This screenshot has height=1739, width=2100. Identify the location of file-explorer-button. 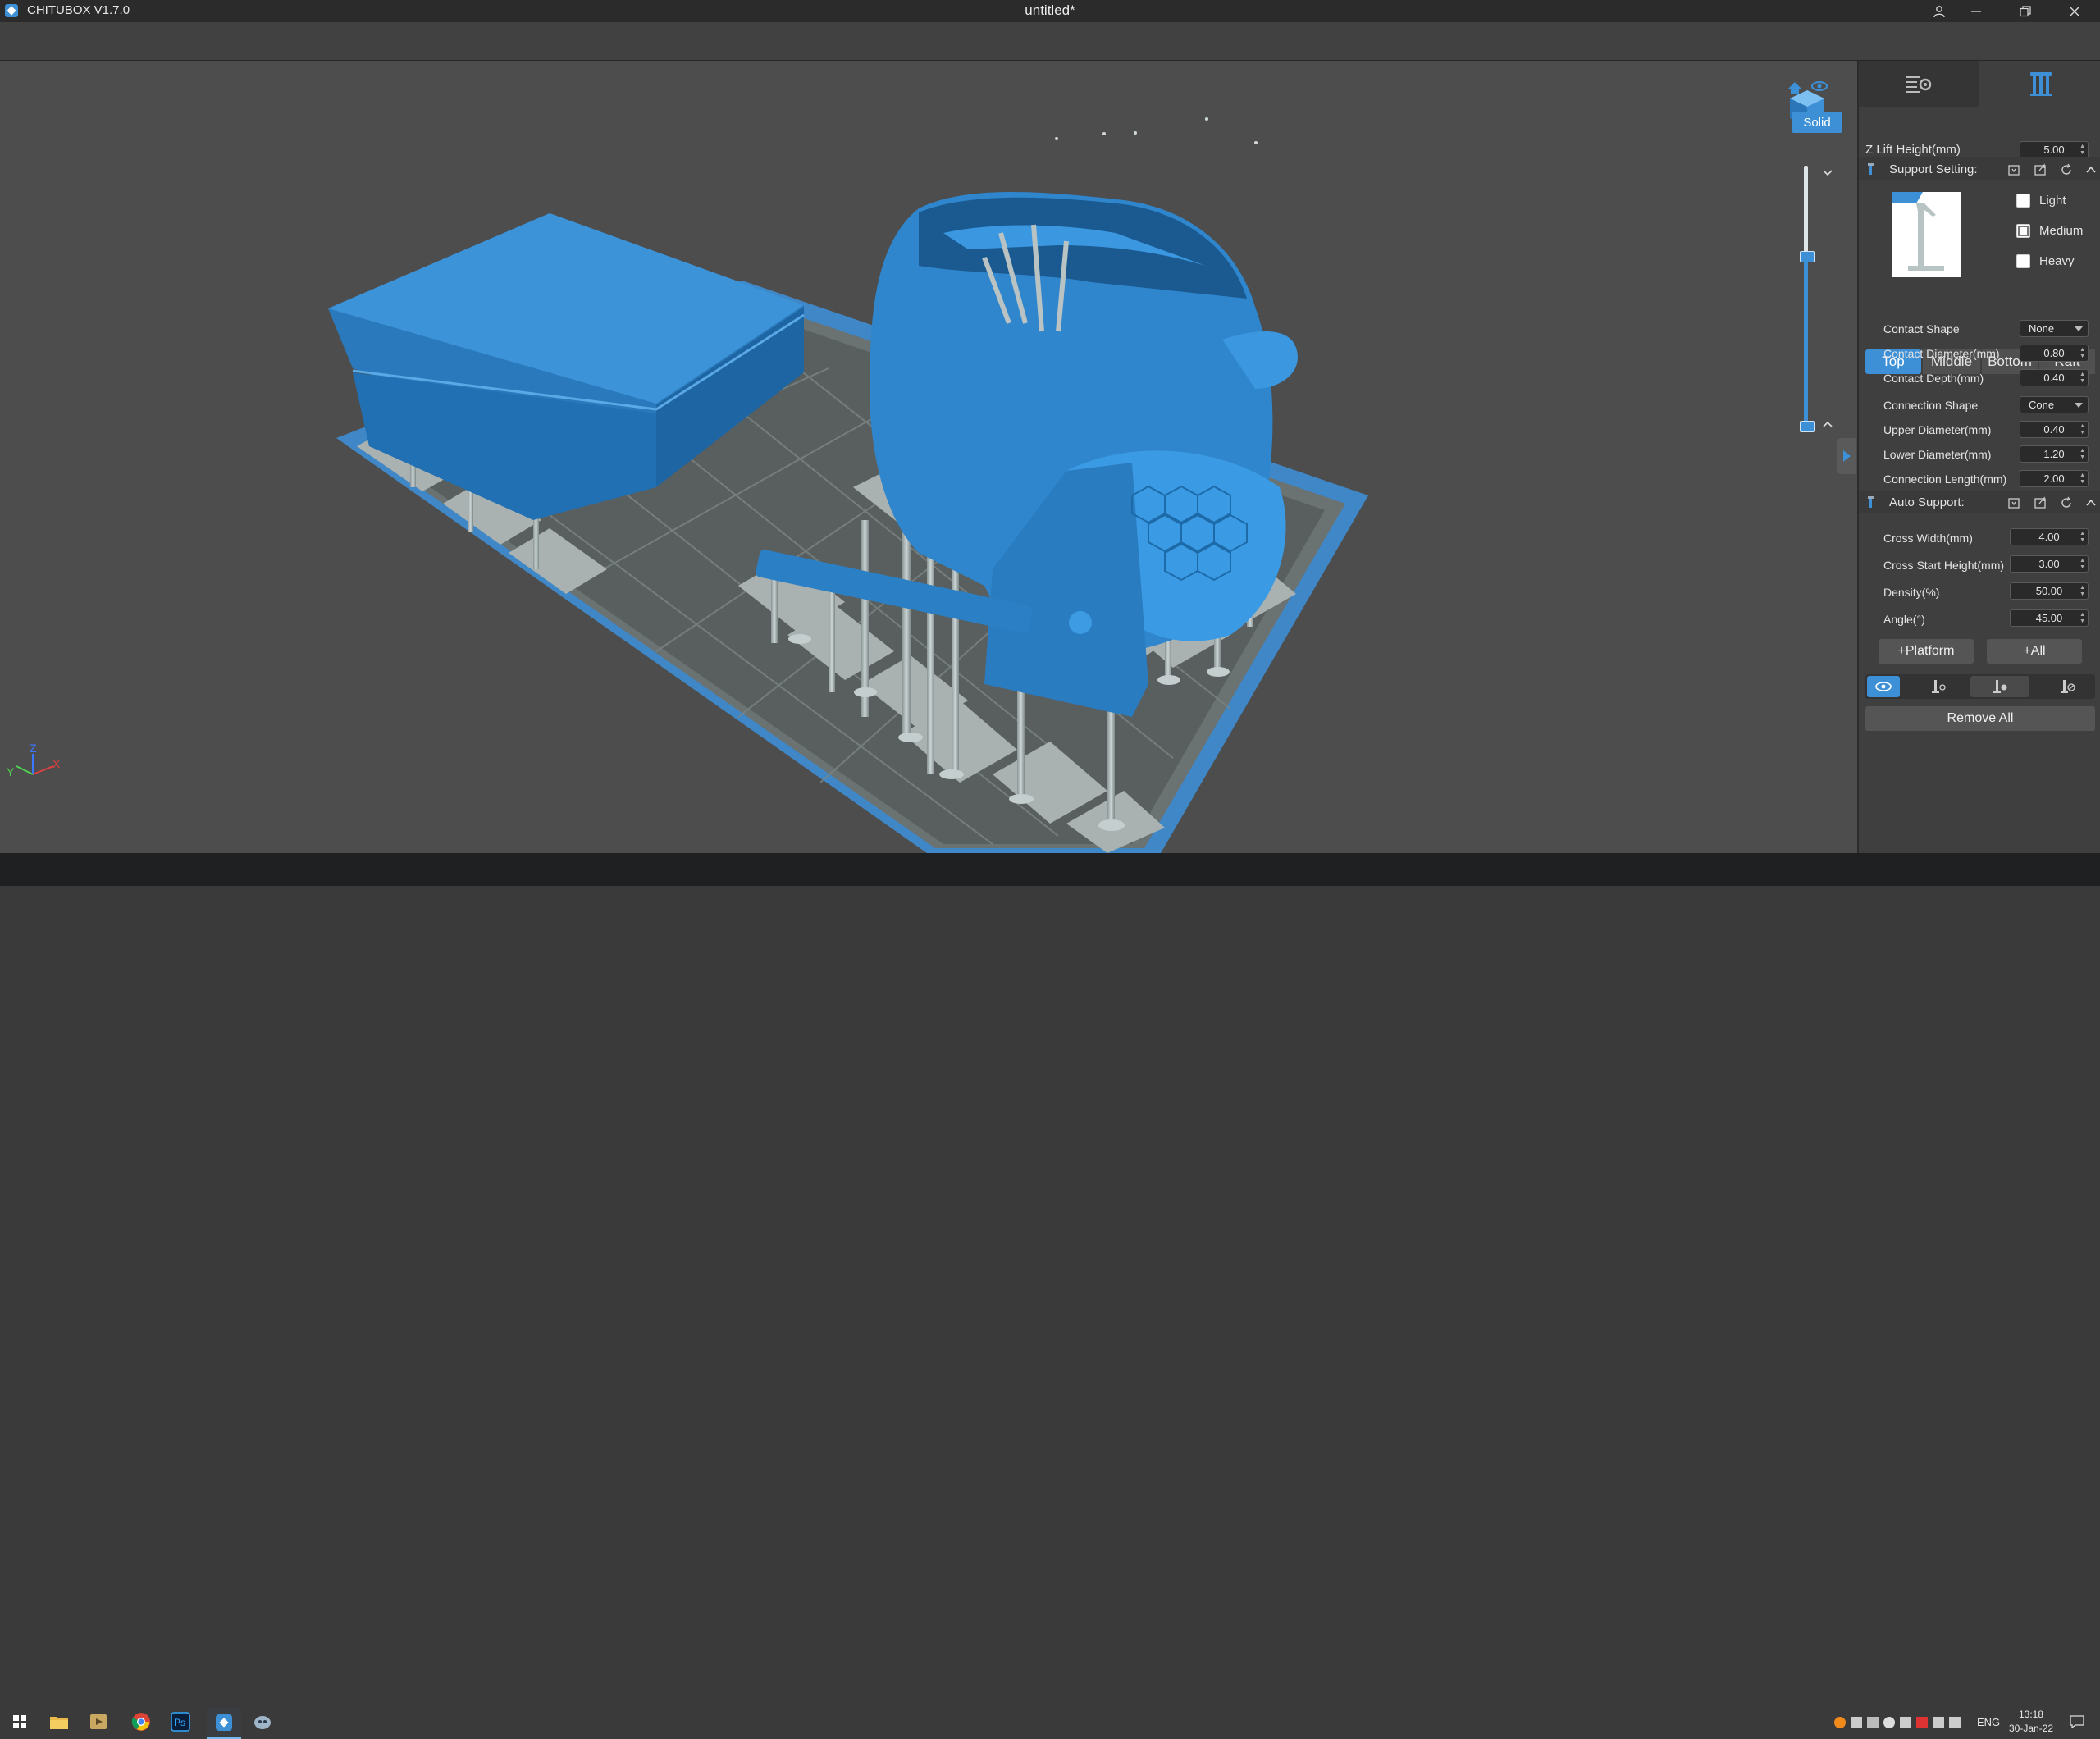
(60, 1722).